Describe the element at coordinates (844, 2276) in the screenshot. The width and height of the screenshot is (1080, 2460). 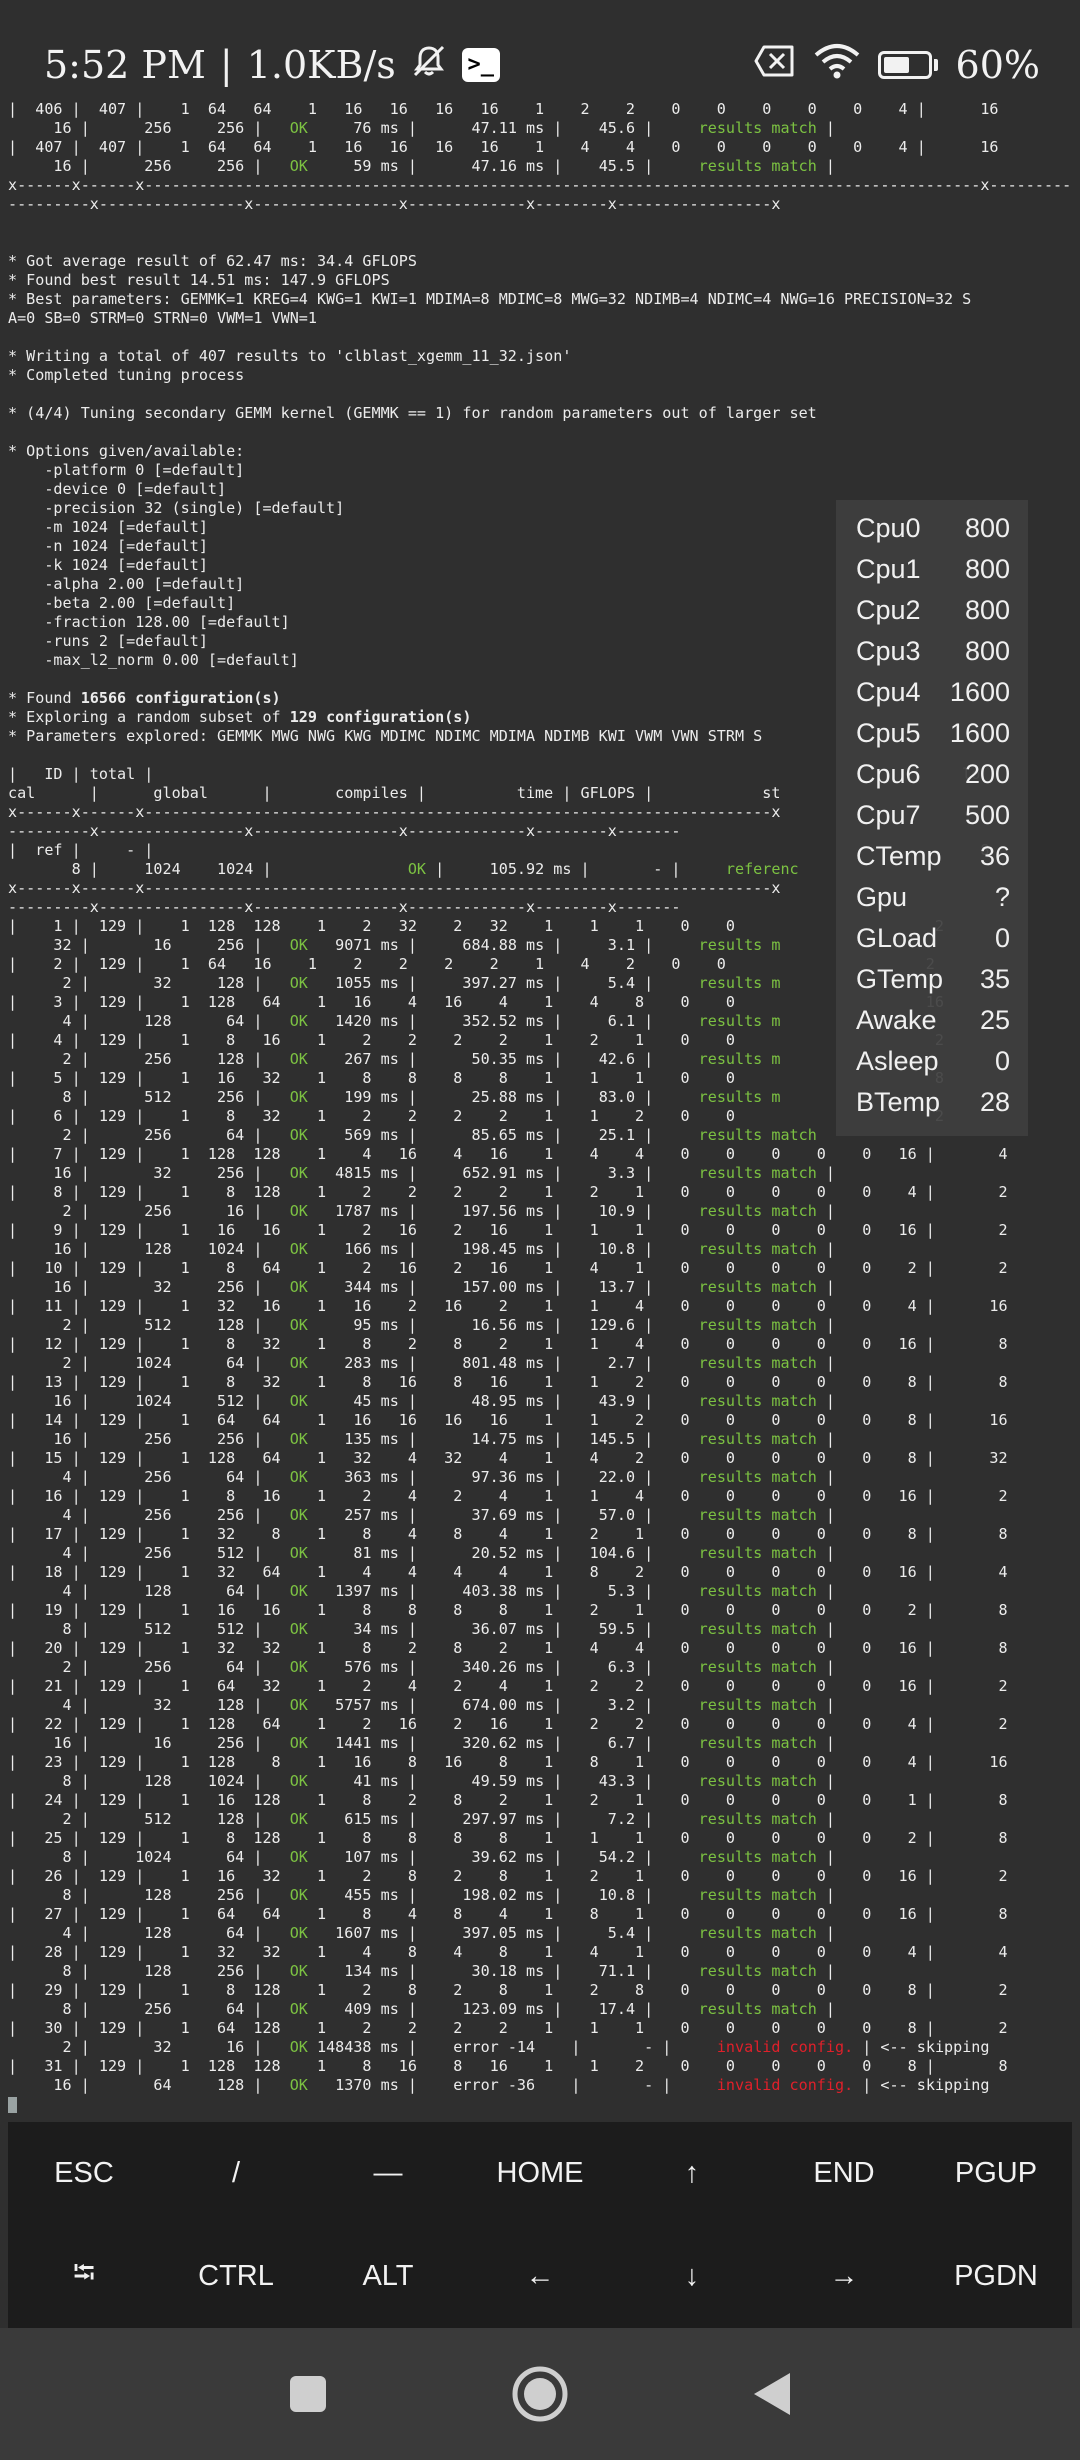
I see `right-arrow-key: →` at that location.